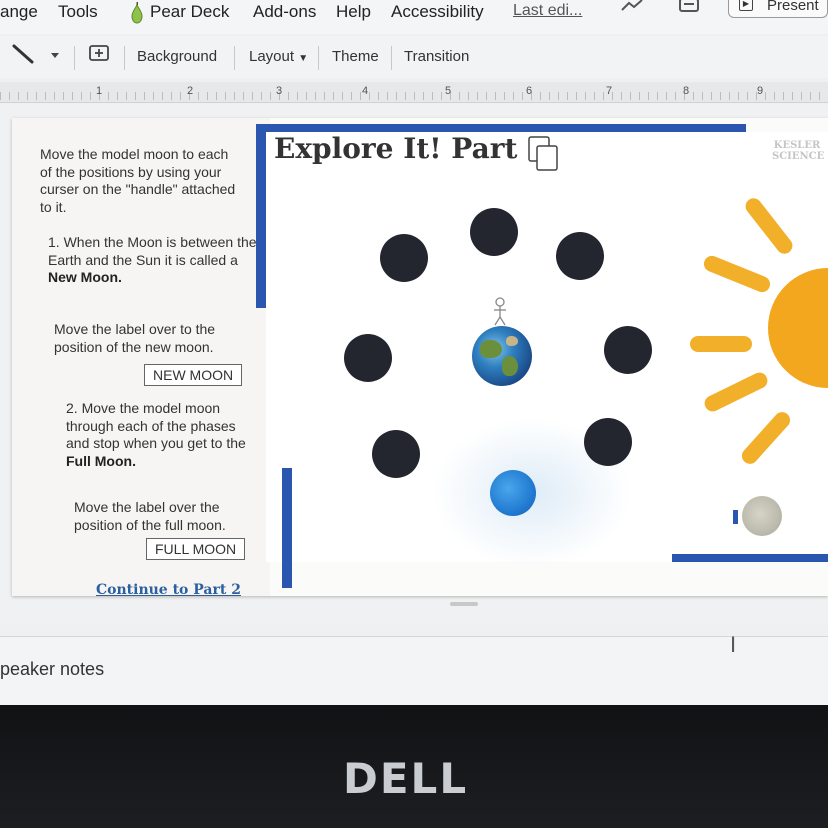 The height and width of the screenshot is (828, 828). Describe the element at coordinates (793, 7) in the screenshot. I see `present-label: Present` at that location.